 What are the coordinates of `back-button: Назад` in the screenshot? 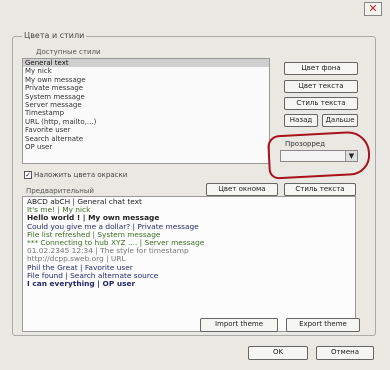 It's located at (301, 120).